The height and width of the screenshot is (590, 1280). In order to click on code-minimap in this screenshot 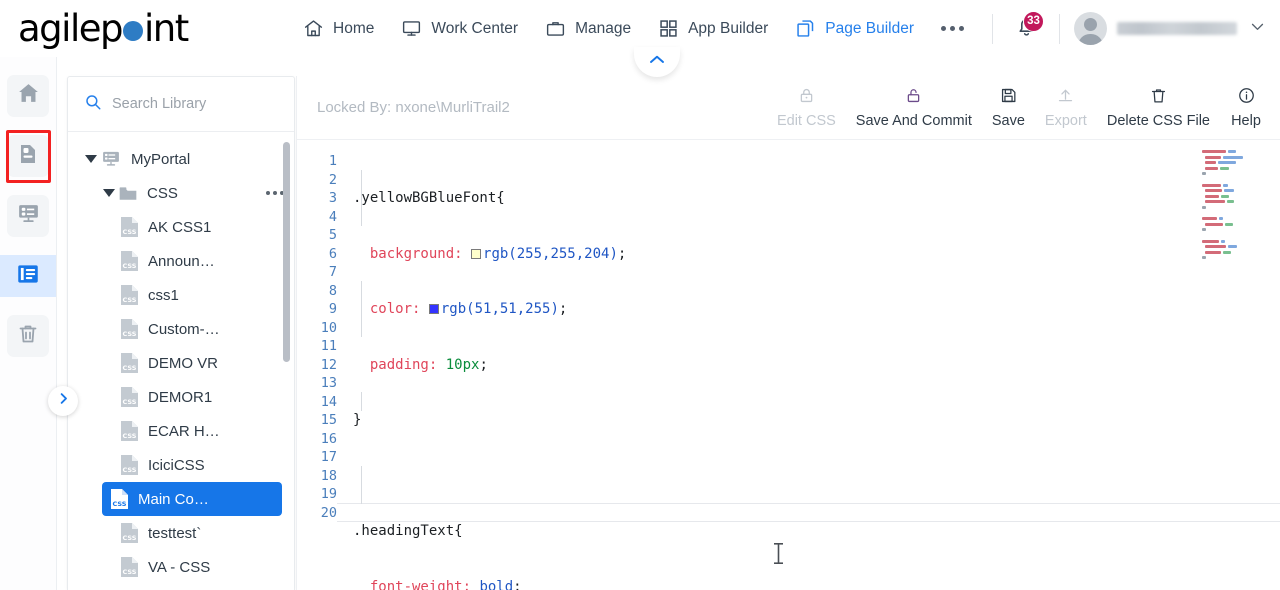, I will do `click(1231, 205)`.